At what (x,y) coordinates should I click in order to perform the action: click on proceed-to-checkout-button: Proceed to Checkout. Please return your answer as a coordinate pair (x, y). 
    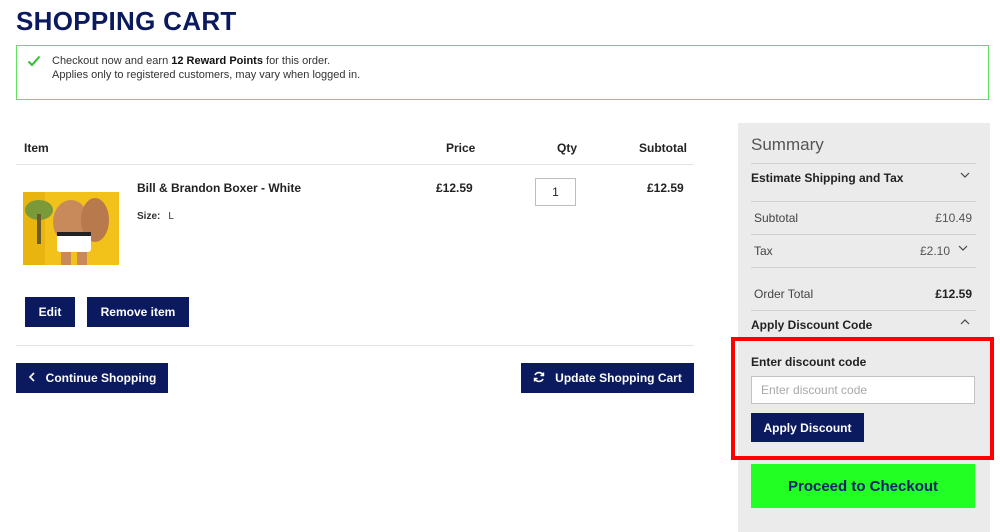
    Looking at the image, I should click on (863, 486).